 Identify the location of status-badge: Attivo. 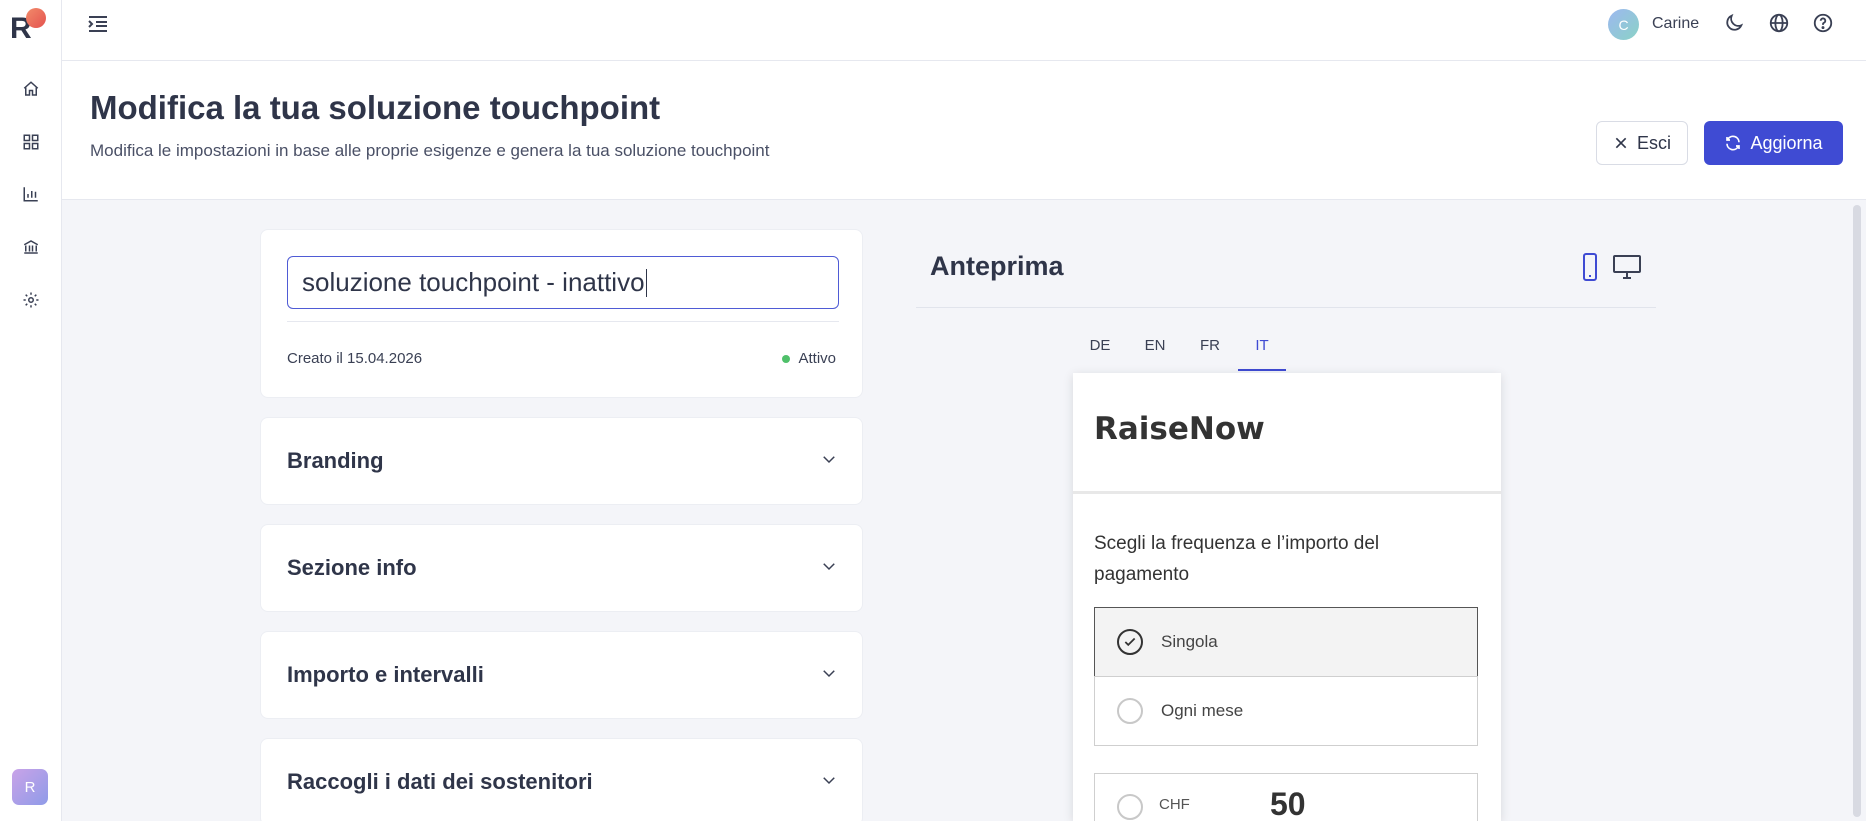
(809, 358).